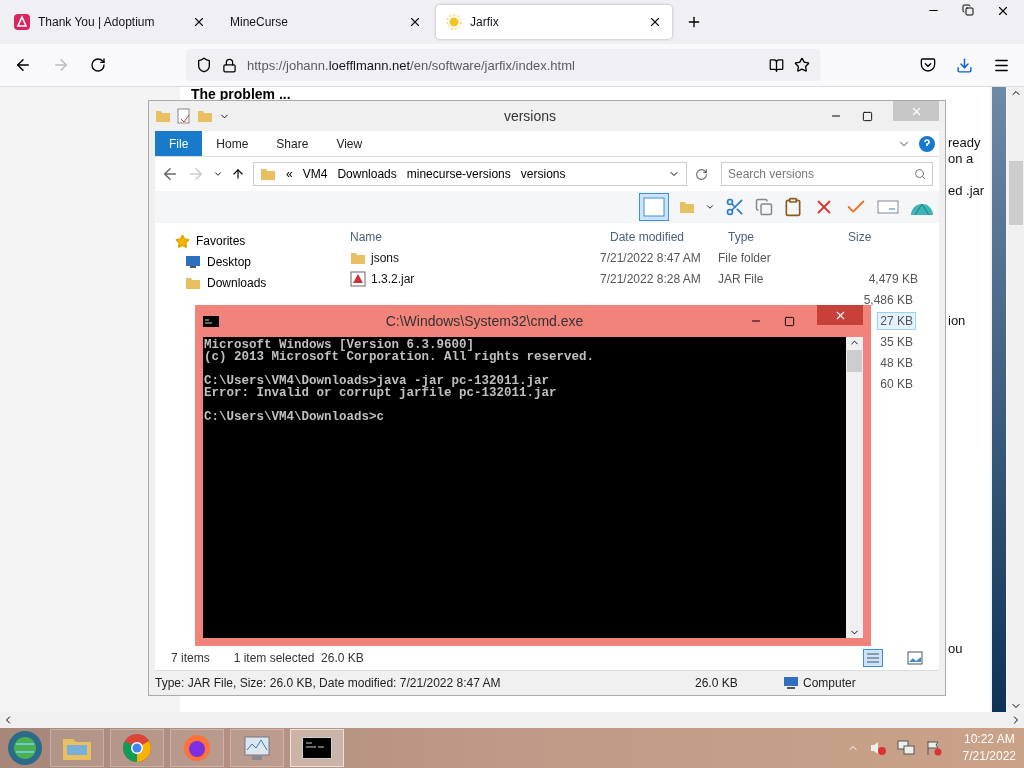 This screenshot has width=1024, height=768. What do you see at coordinates (915, 658) in the screenshot?
I see `thumbnail-view-icon` at bounding box center [915, 658].